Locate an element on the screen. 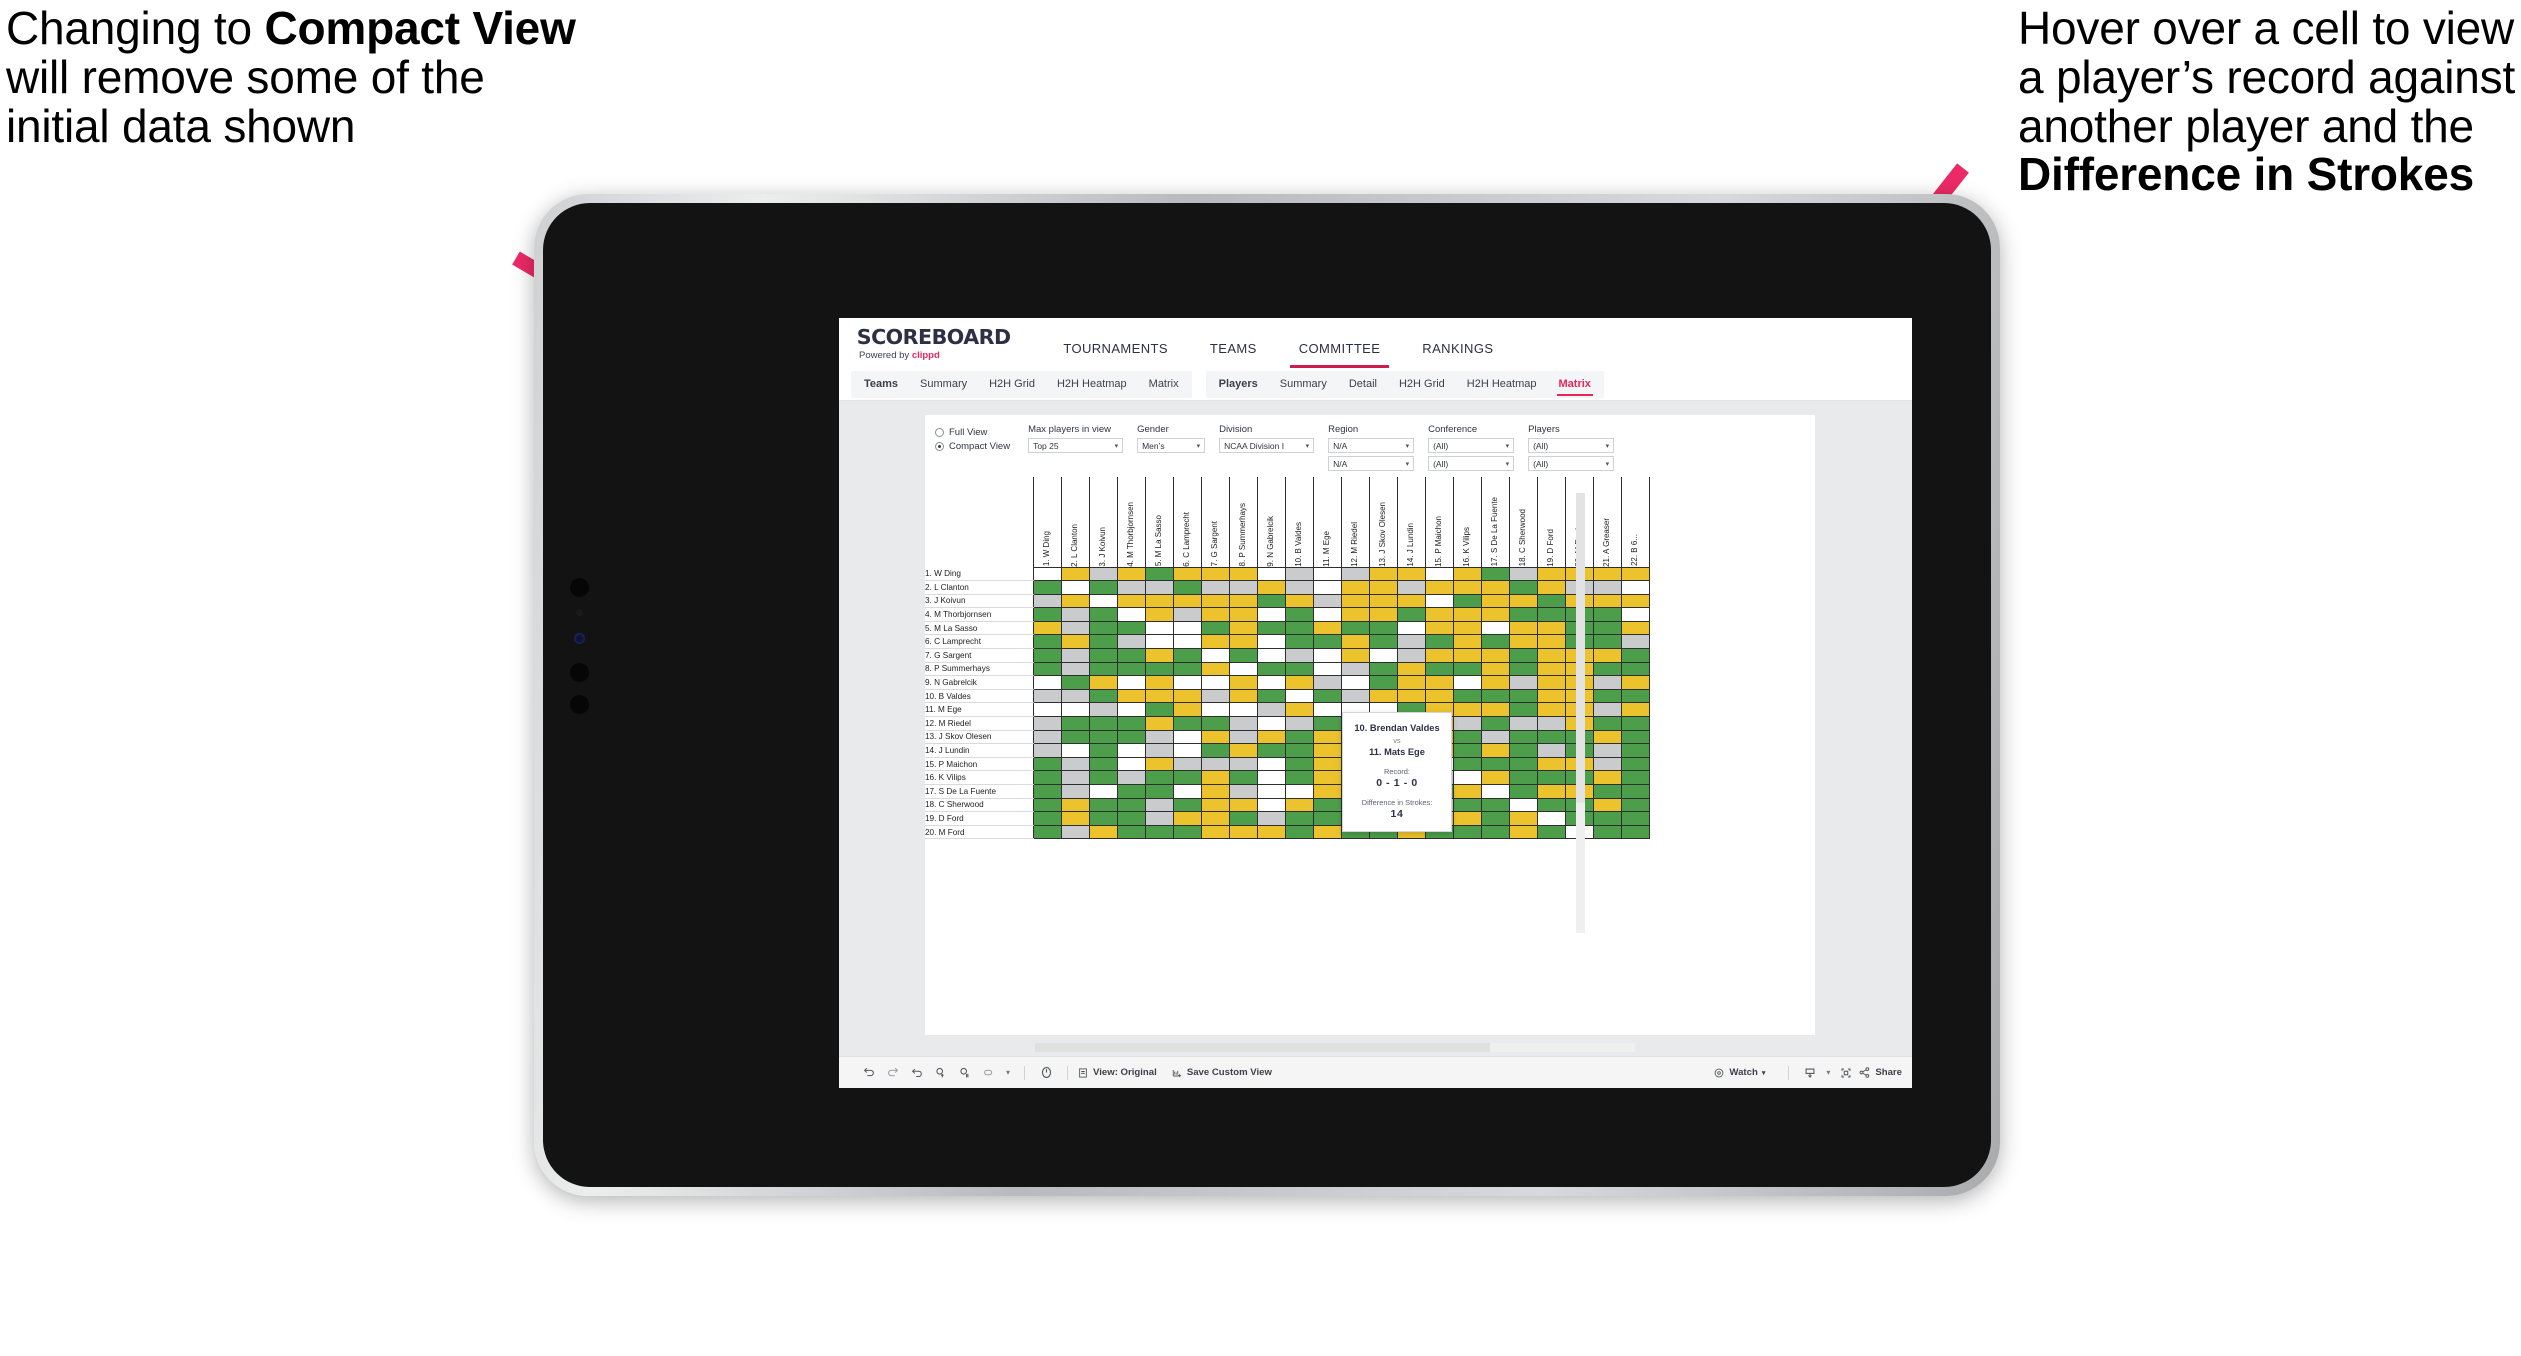 This screenshot has height=1356, width=2521. tab-players: Players is located at coordinates (1238, 384).